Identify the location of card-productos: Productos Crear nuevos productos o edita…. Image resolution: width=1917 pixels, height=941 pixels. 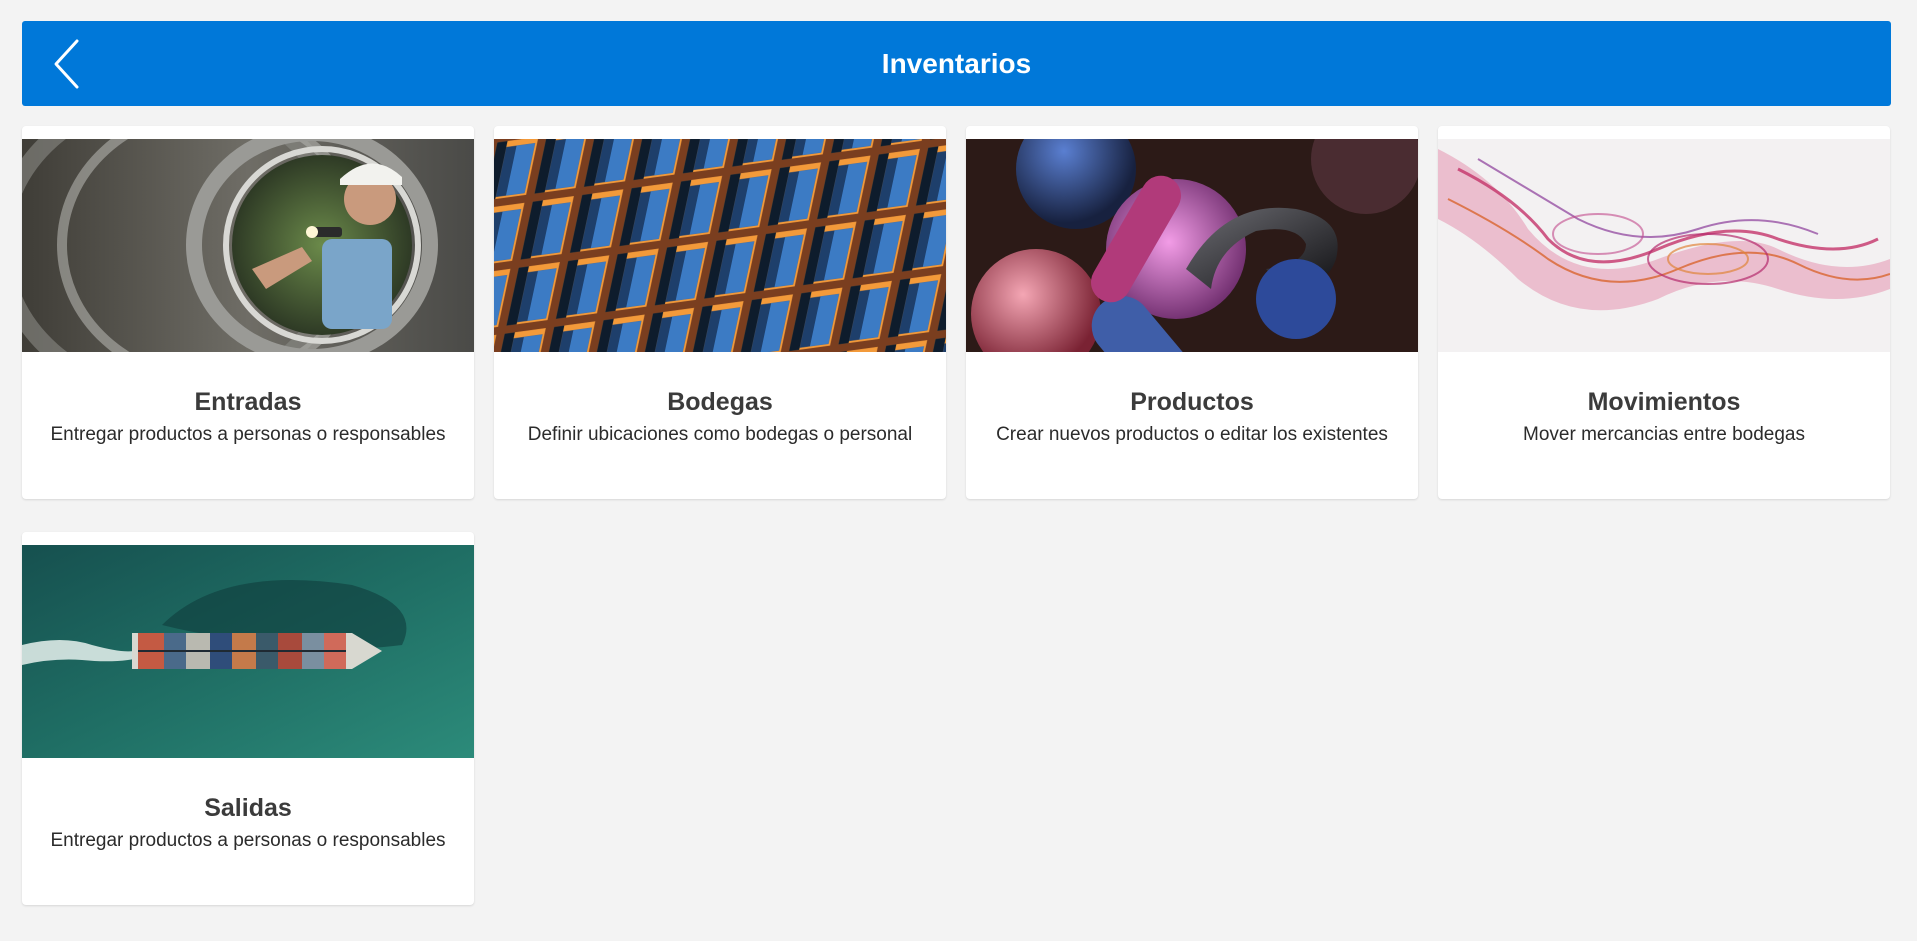
(1192, 312).